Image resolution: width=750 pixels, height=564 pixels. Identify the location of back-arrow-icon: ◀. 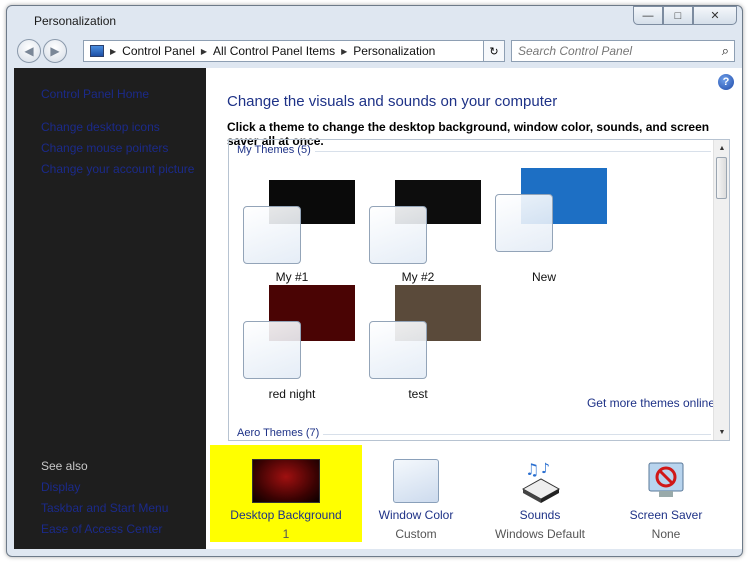
(29, 51).